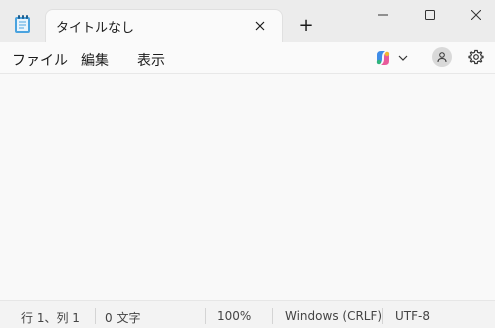 The image size is (495, 328). I want to click on copilot-icon, so click(383, 58).